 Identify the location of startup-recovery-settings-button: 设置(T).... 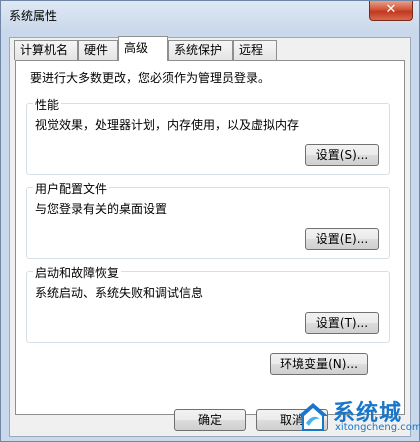
(342, 323).